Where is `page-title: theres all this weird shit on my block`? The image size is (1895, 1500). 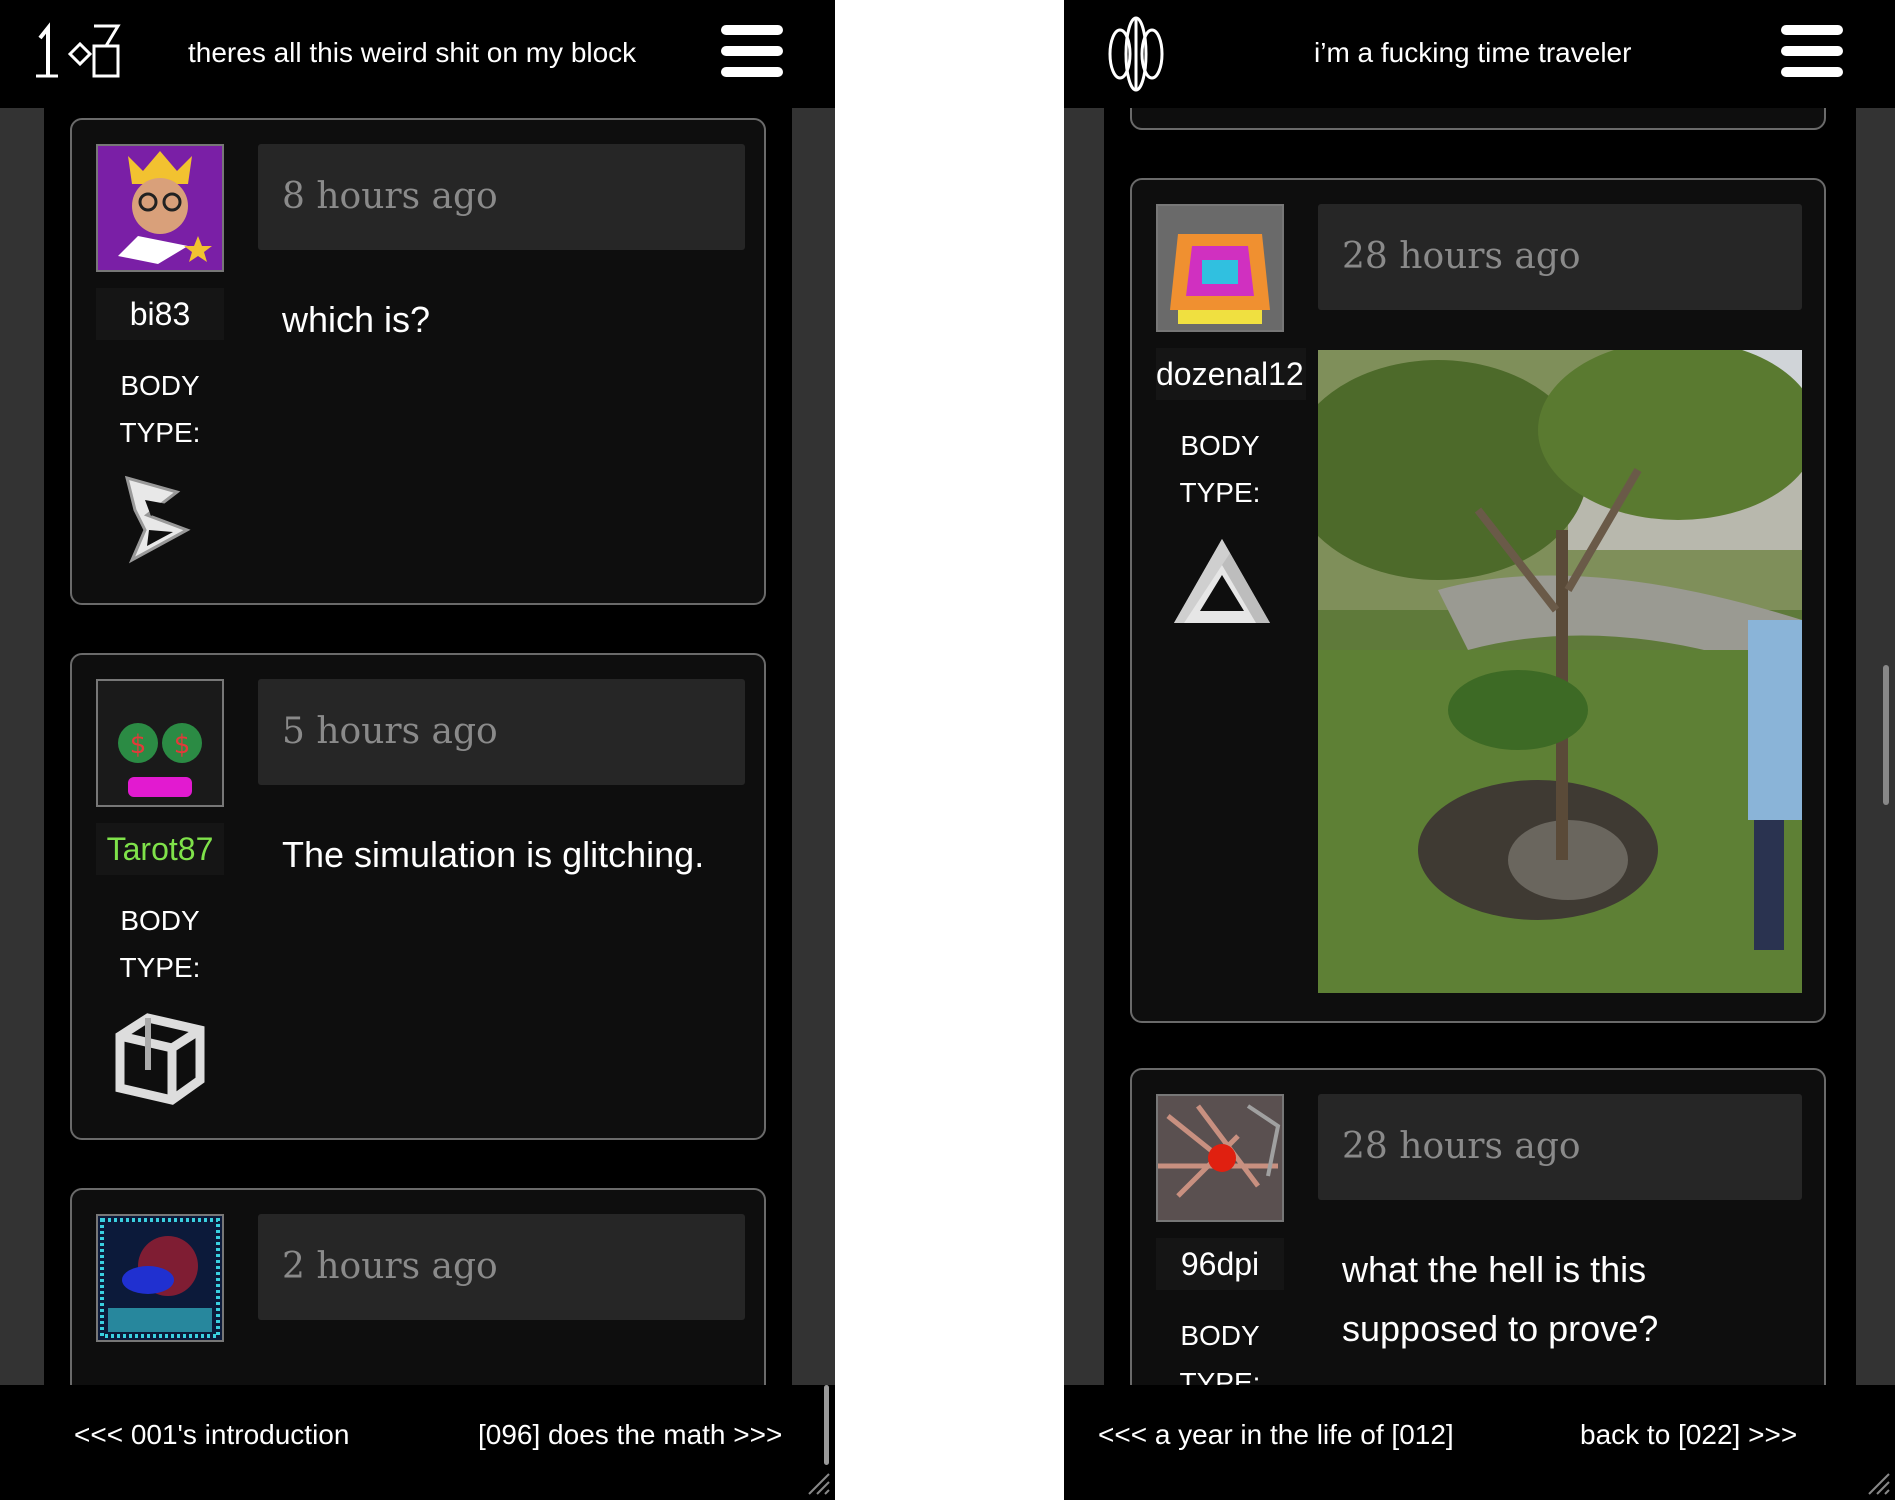
page-title: theres all this weird shit on my block is located at coordinates (412, 52).